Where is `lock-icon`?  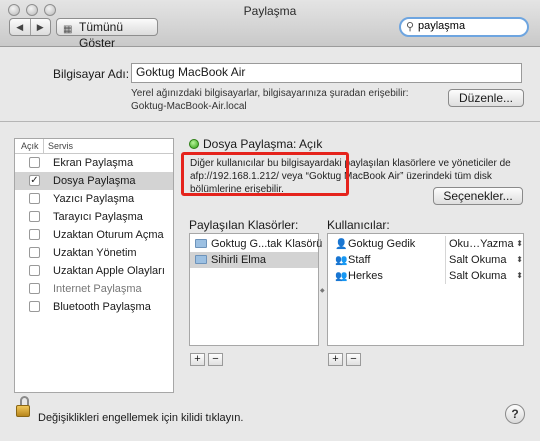 lock-icon is located at coordinates (23, 407).